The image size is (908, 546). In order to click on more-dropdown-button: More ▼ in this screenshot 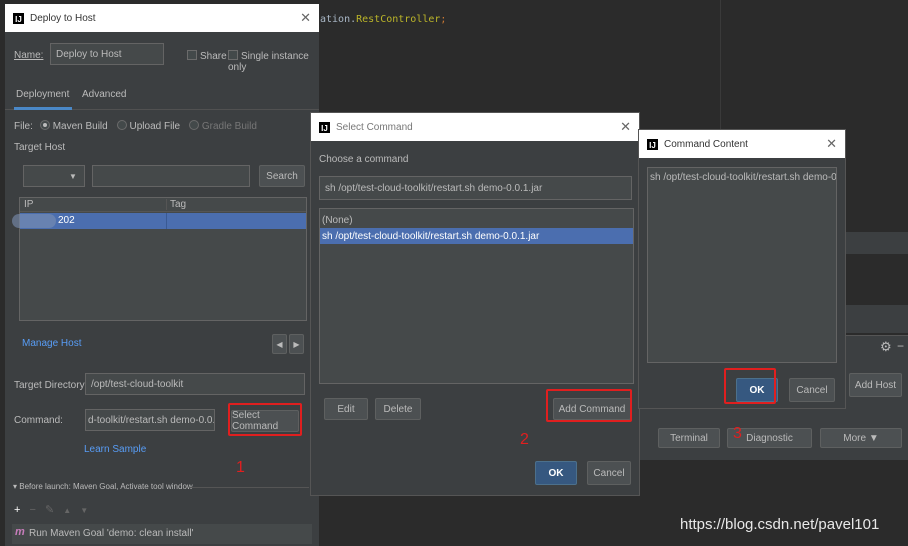, I will do `click(861, 438)`.